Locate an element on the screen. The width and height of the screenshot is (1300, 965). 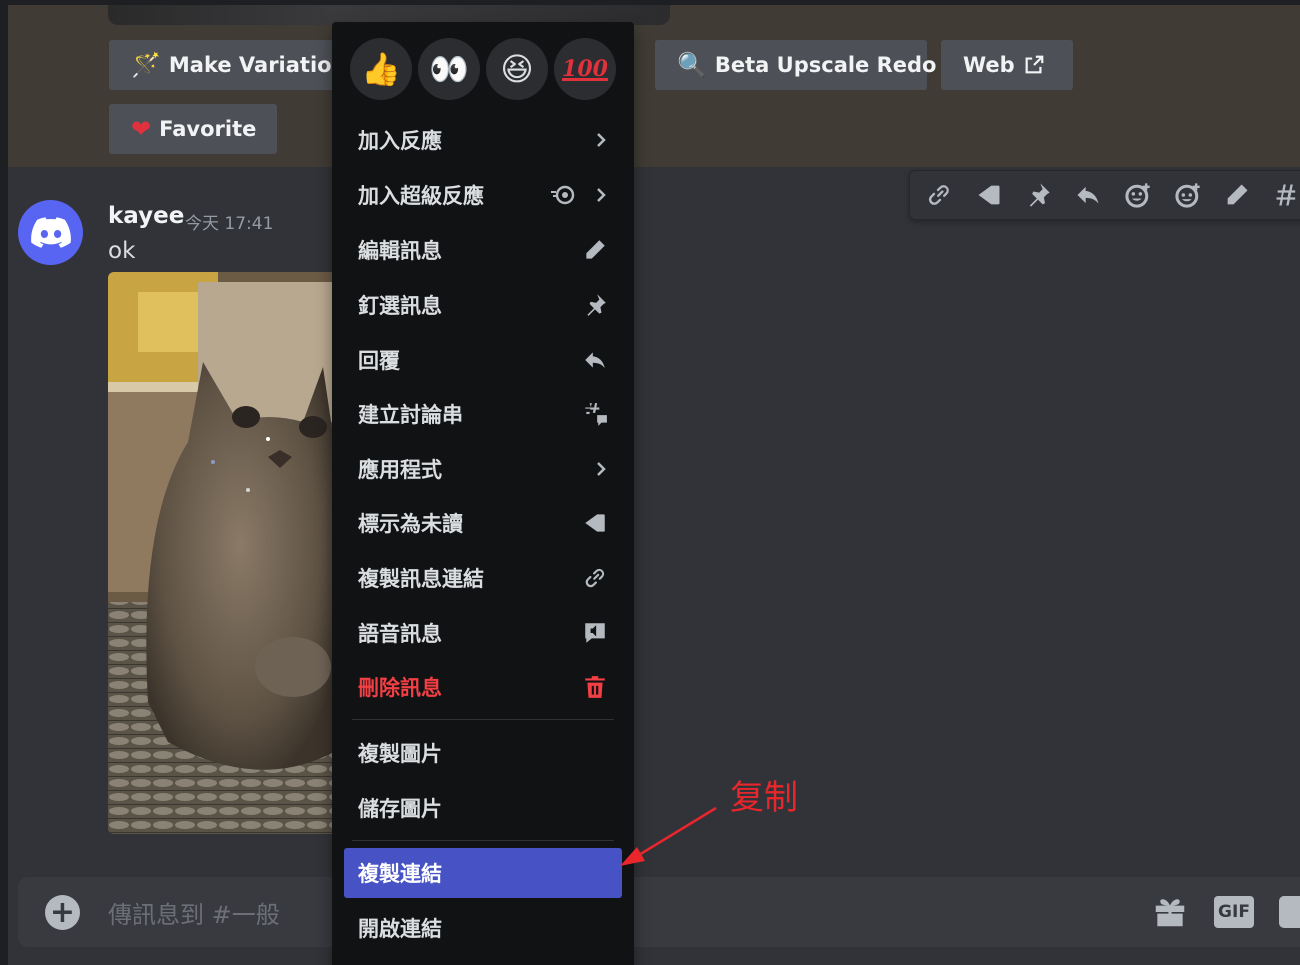
menu-add-super-reaction: 加入超級反應 is located at coordinates (483, 195).